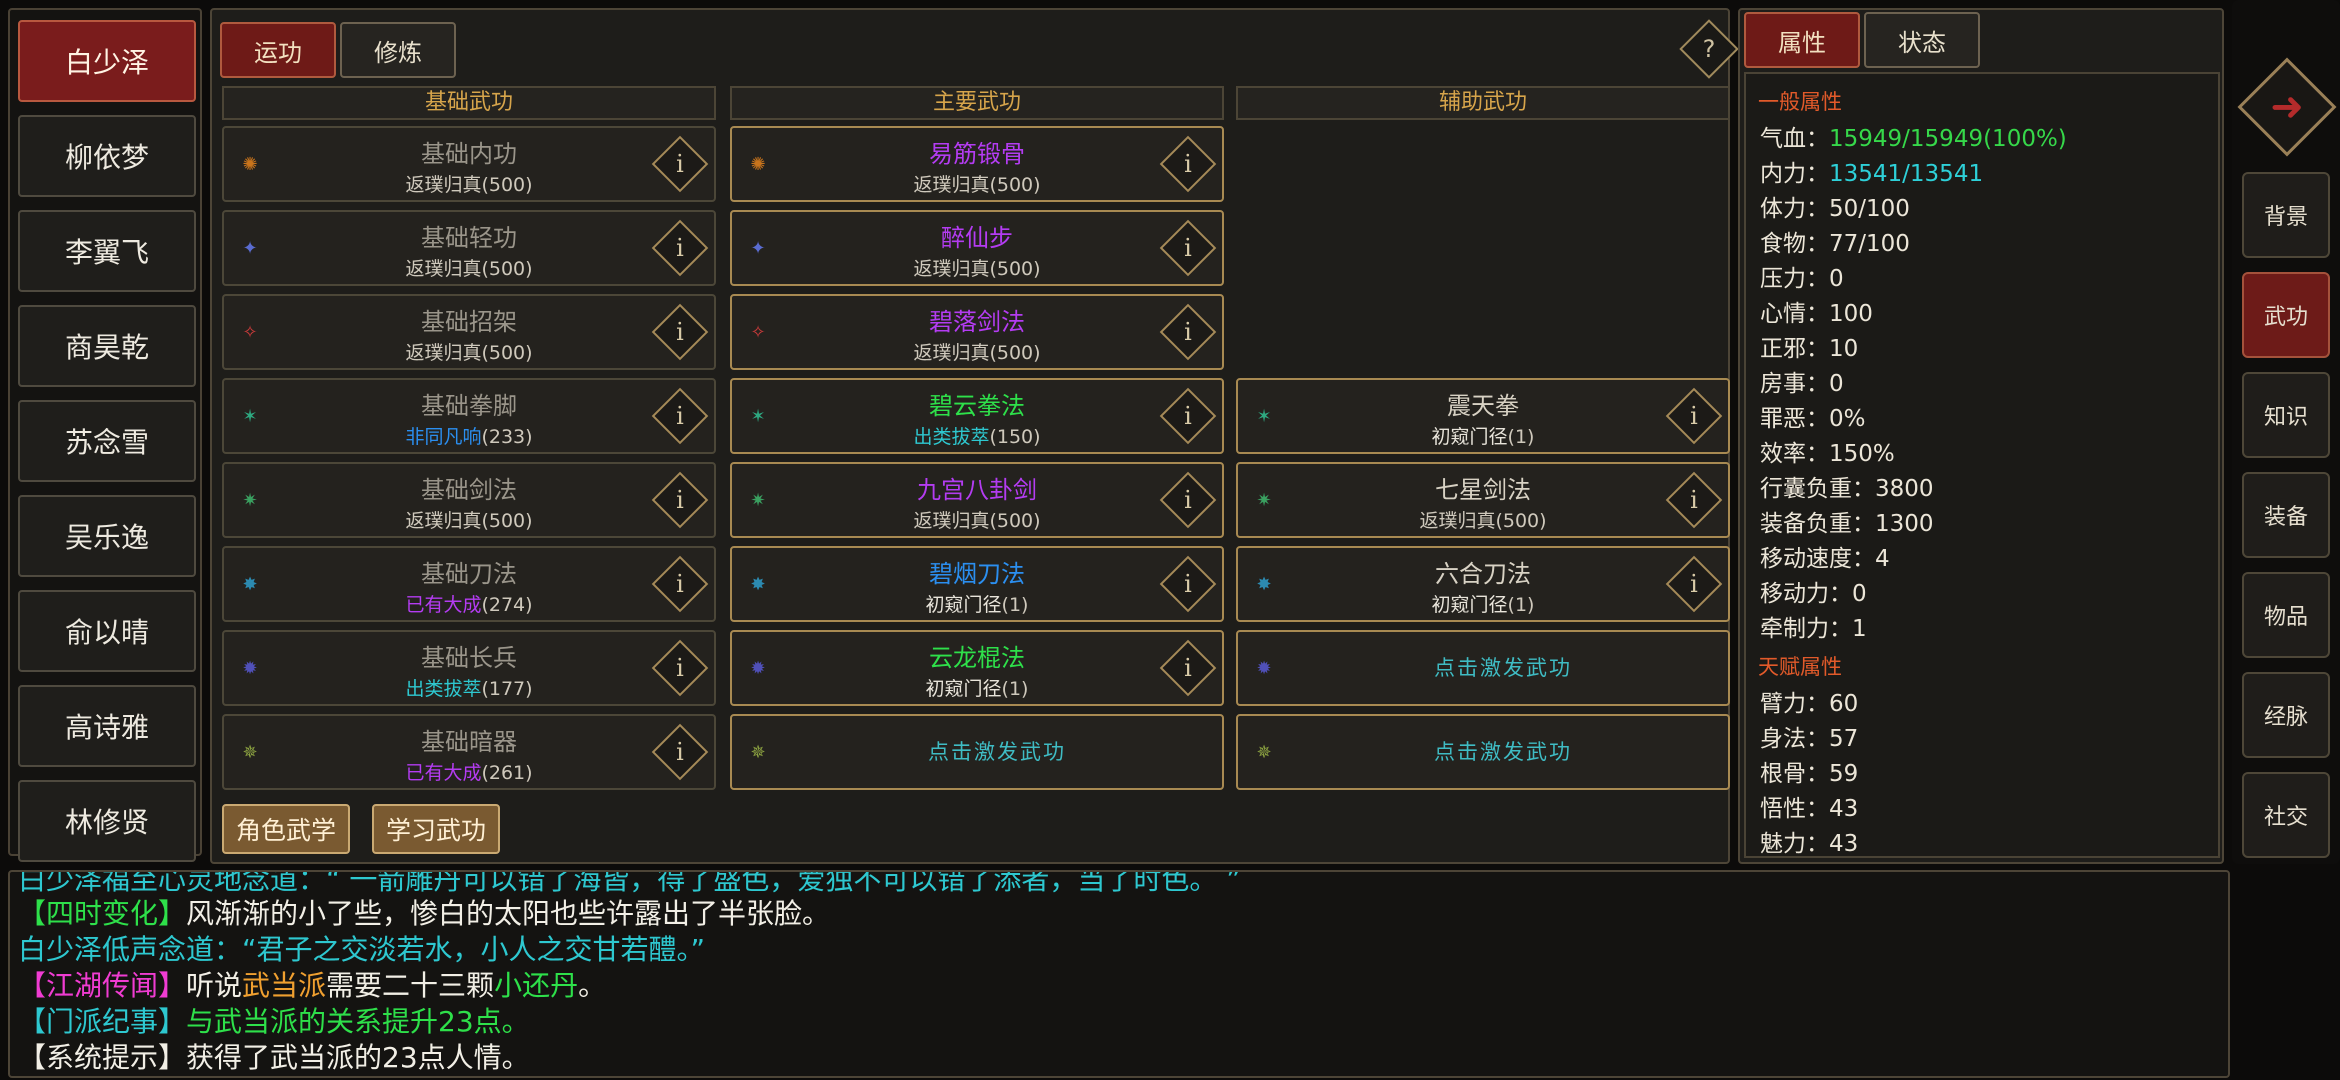  Describe the element at coordinates (2286, 715) in the screenshot. I see `nav-meridians: 经脉` at that location.